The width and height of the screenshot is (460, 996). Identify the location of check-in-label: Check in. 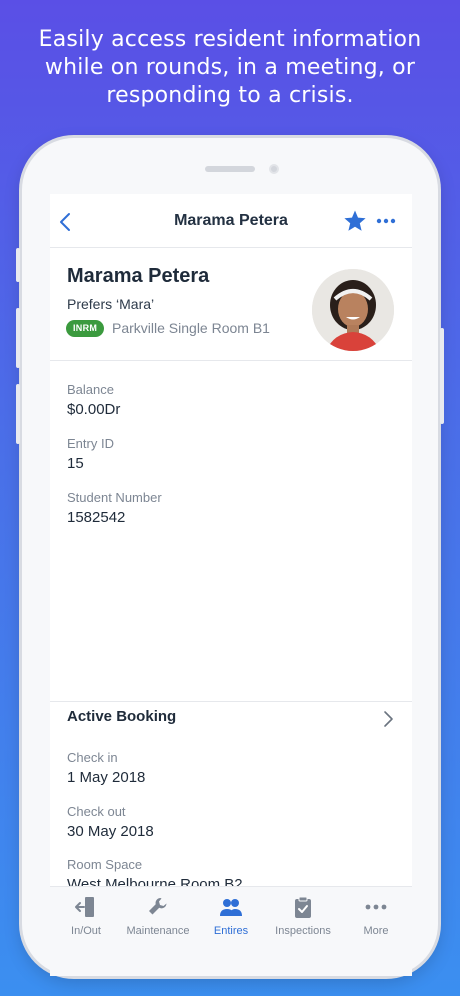
(92, 757).